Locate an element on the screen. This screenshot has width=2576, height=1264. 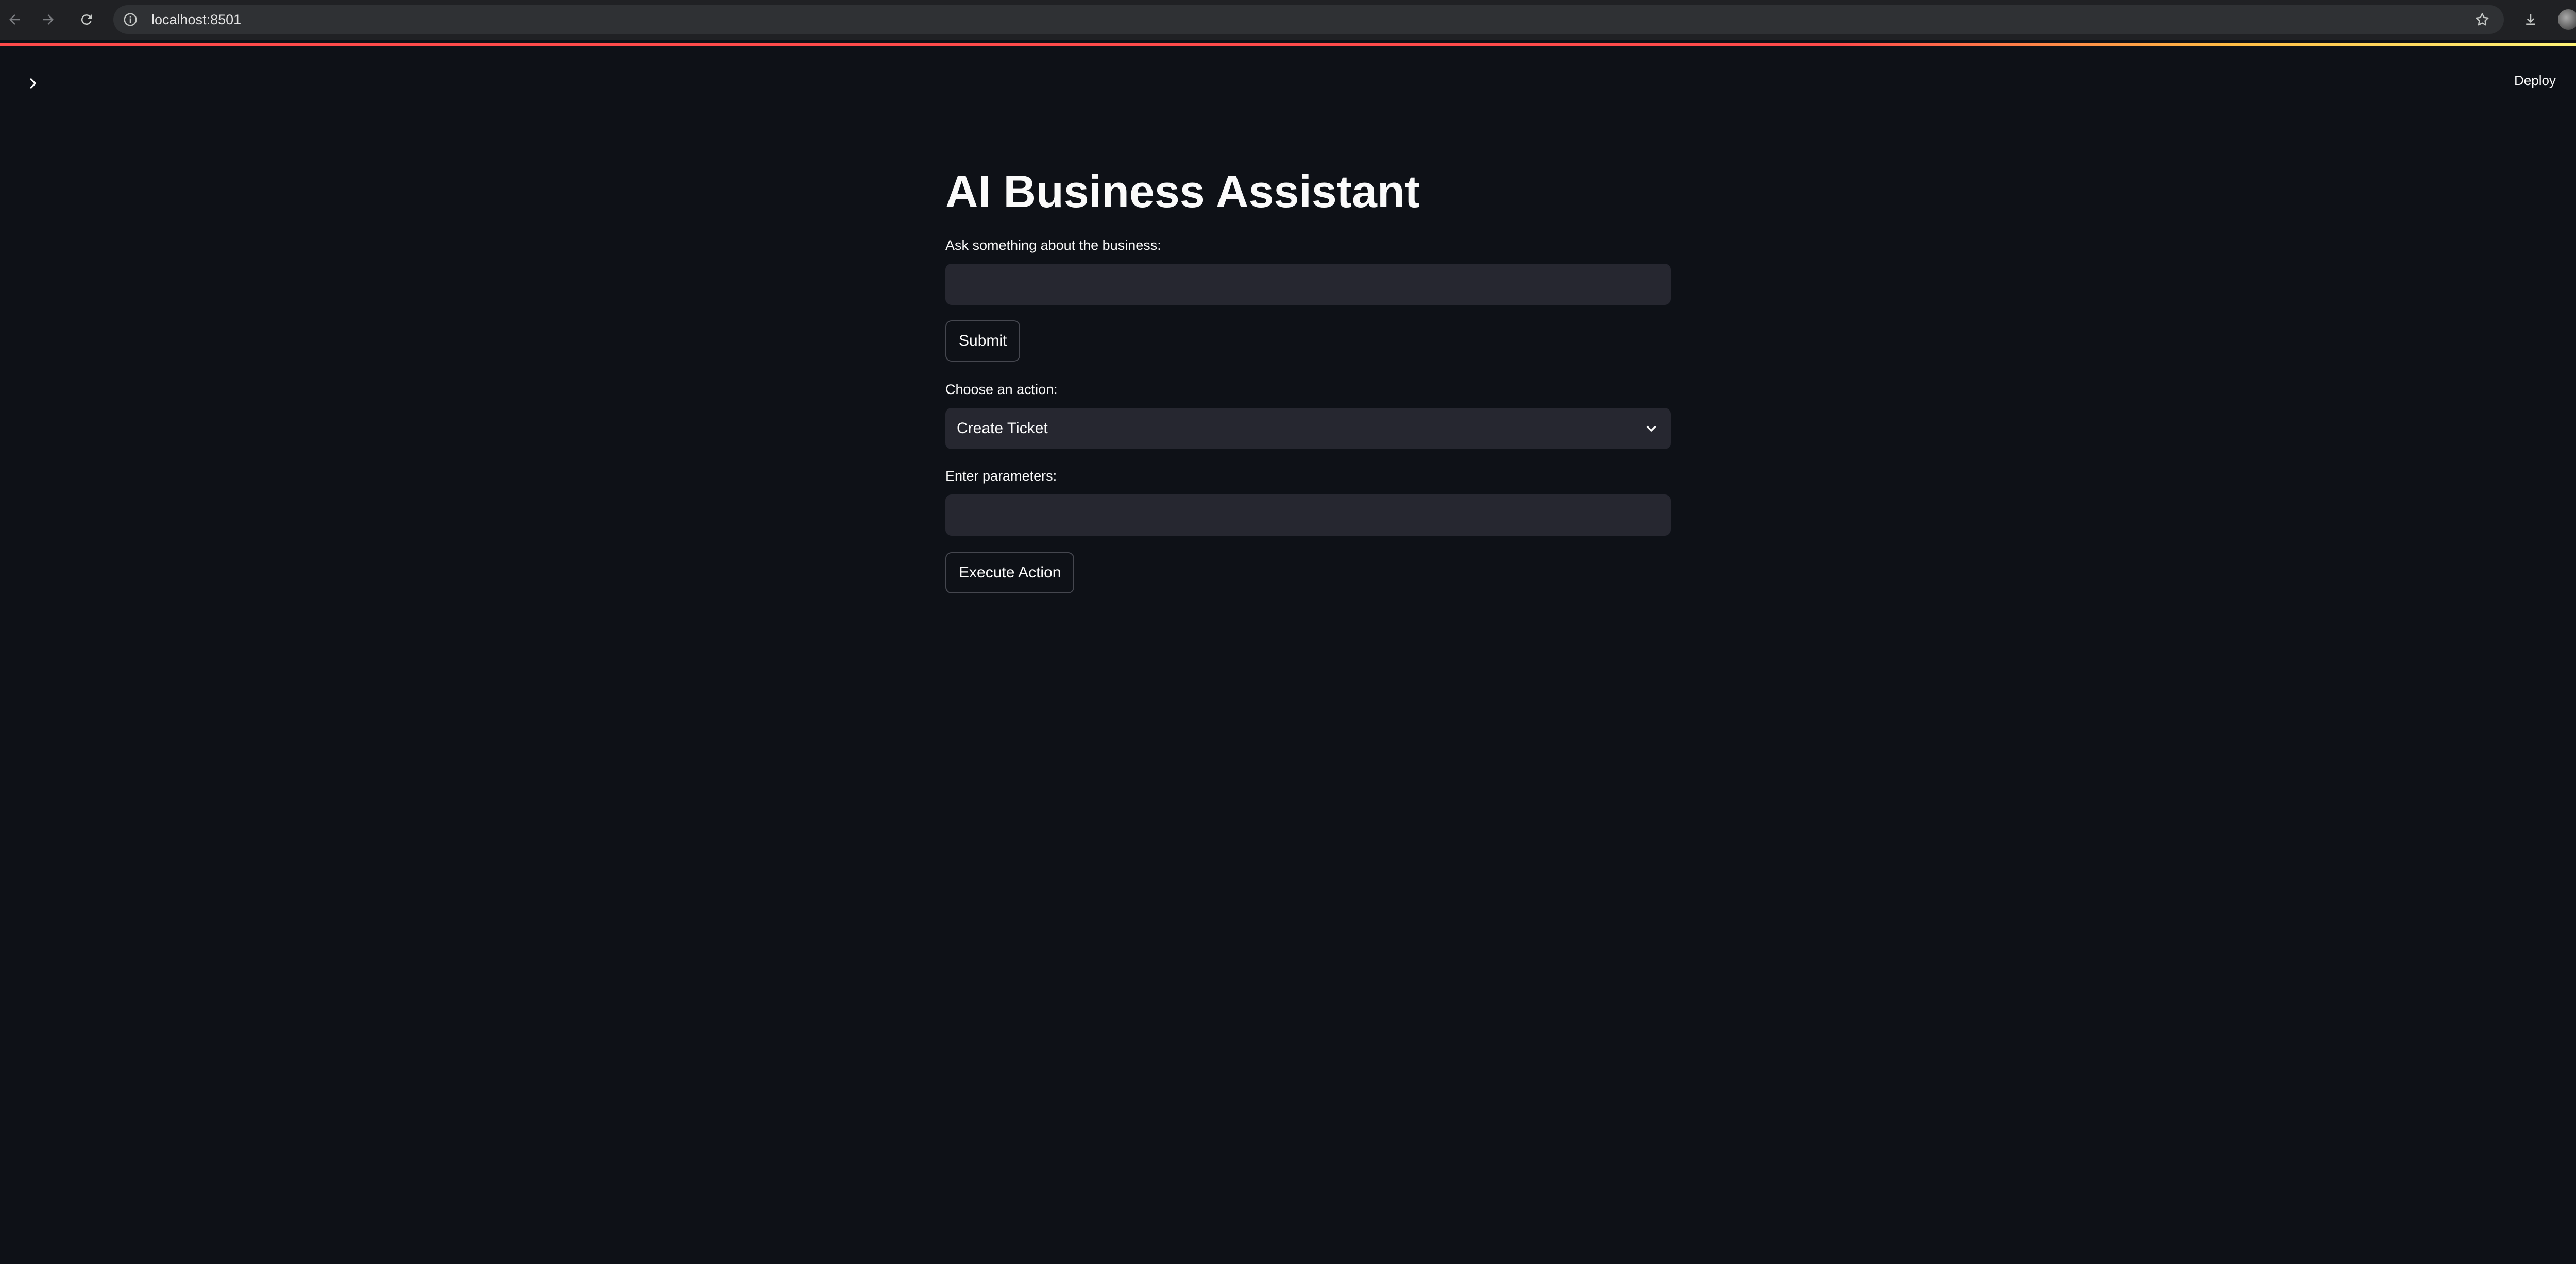
question-label: Ask something about the business: is located at coordinates (1053, 245).